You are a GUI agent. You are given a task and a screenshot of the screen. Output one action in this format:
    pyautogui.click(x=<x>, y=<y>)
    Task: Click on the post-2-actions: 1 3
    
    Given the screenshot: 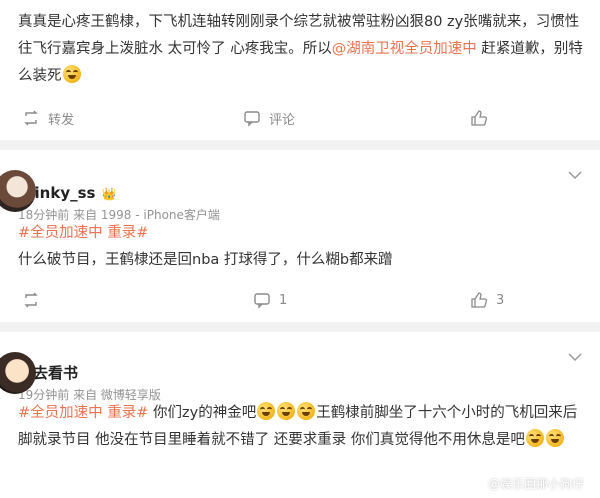 What is the action you would take?
    pyautogui.click(x=300, y=300)
    